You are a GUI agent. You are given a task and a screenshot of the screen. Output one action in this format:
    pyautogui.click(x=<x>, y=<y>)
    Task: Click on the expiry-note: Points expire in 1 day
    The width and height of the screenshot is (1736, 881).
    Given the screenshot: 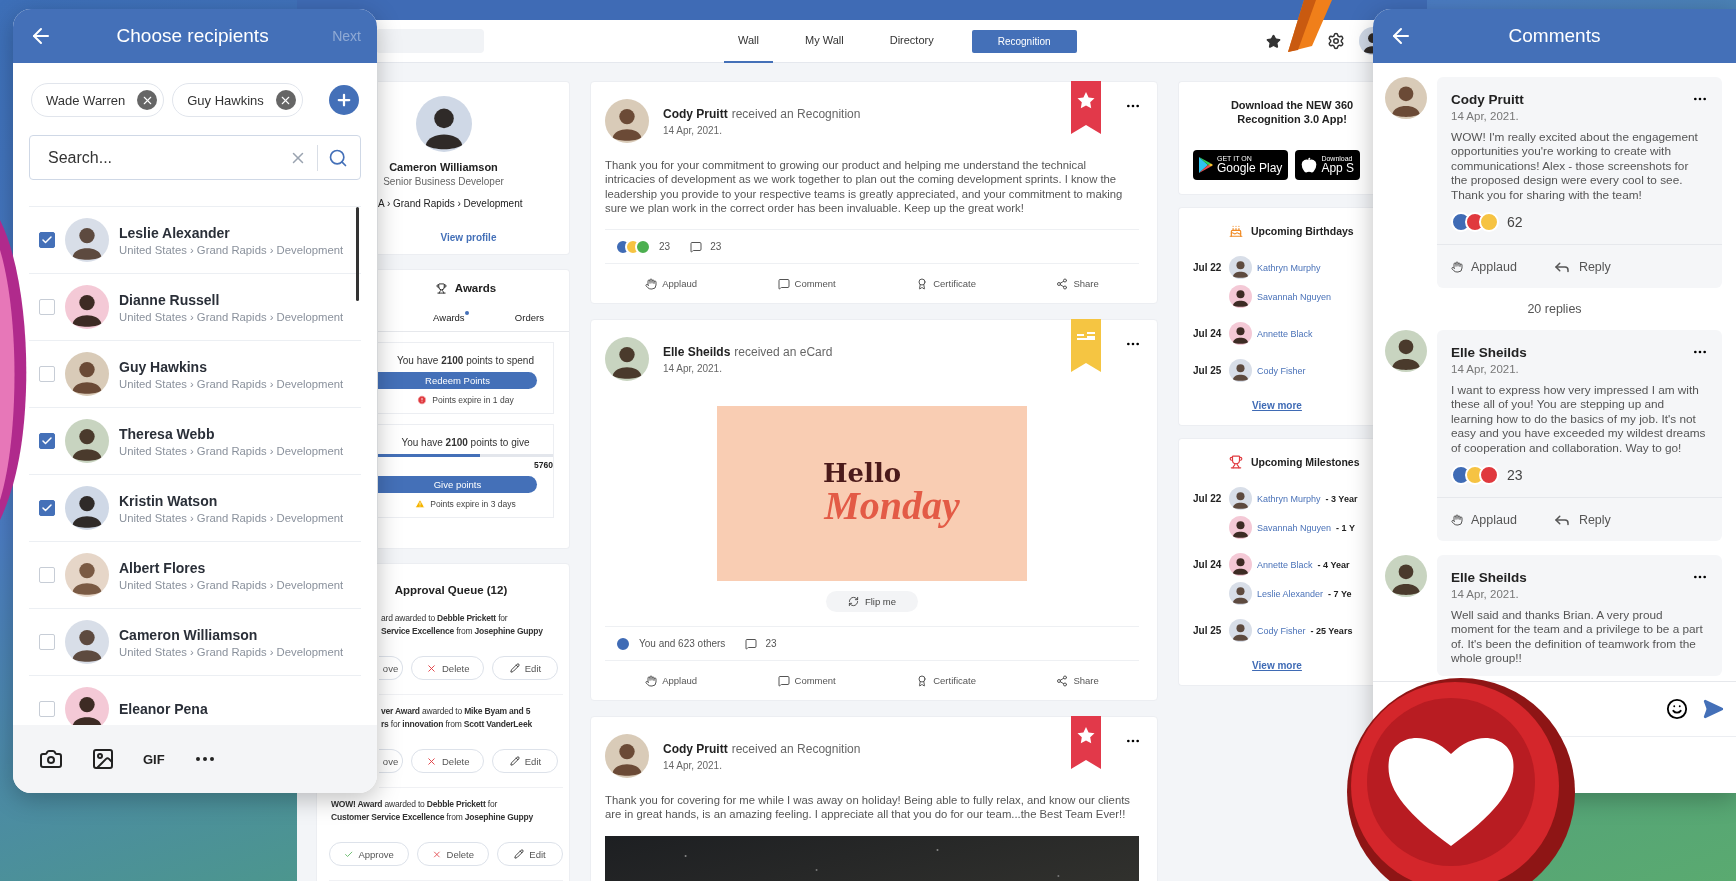 What is the action you would take?
    pyautogui.click(x=473, y=400)
    